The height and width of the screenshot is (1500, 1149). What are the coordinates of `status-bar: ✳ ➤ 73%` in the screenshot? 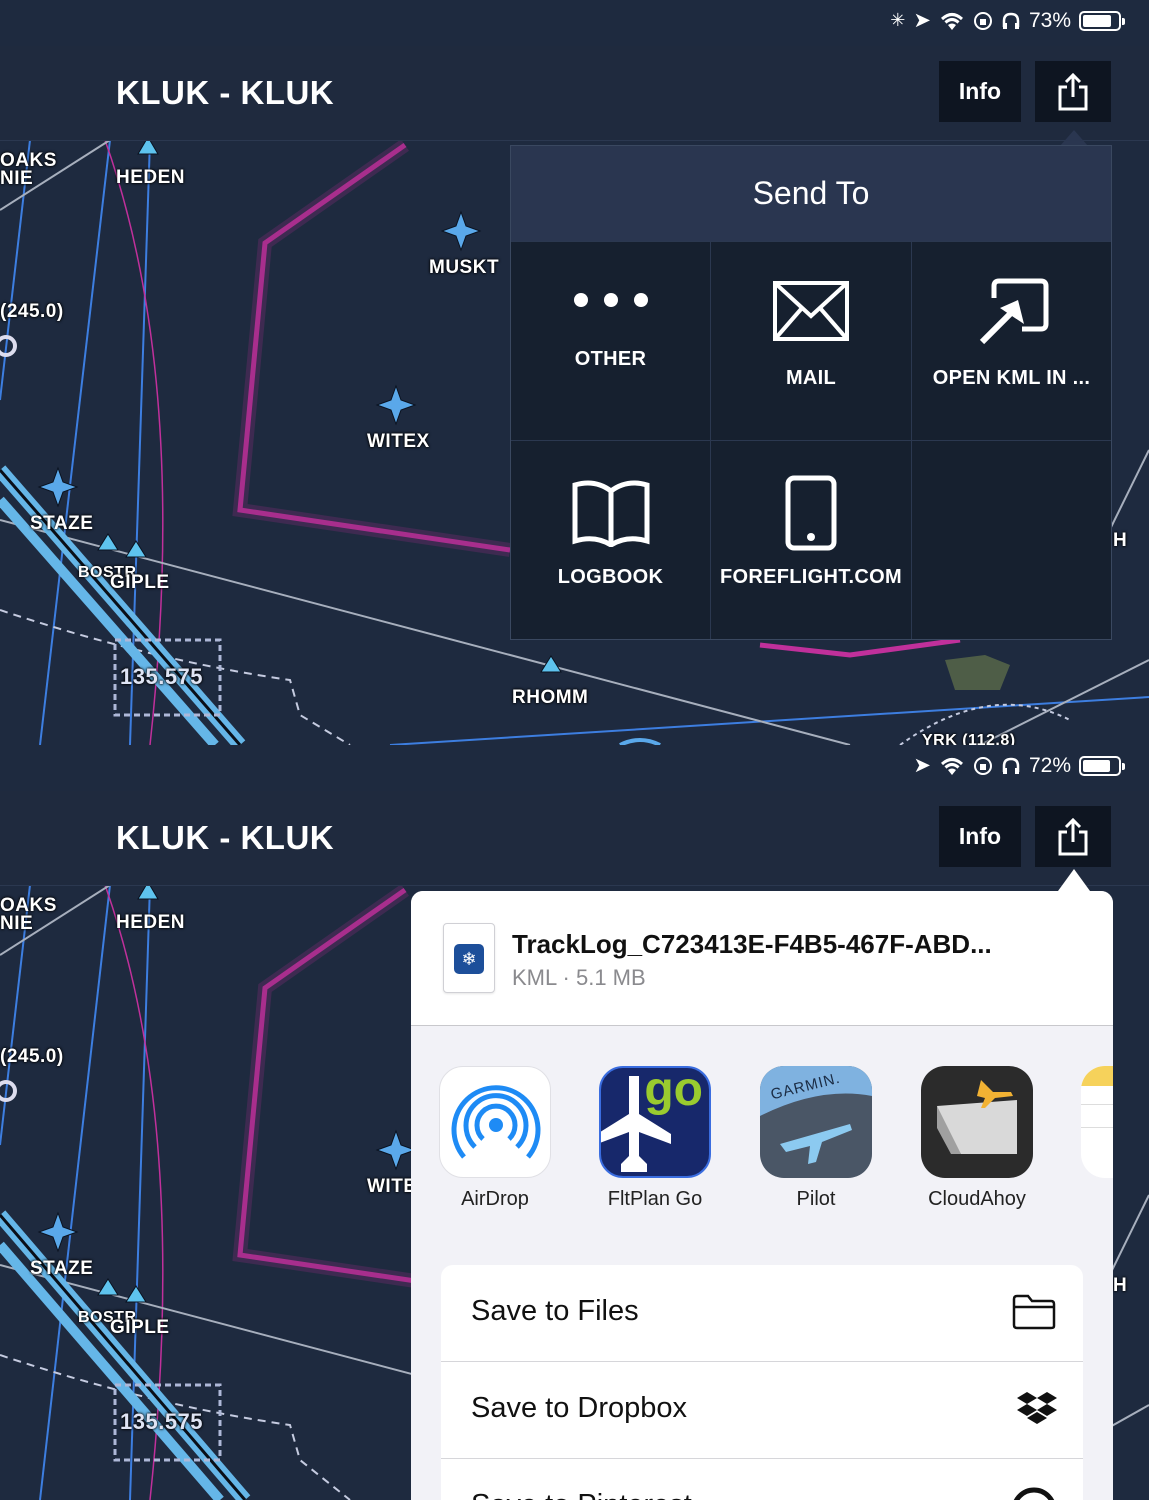 It's located at (574, 23).